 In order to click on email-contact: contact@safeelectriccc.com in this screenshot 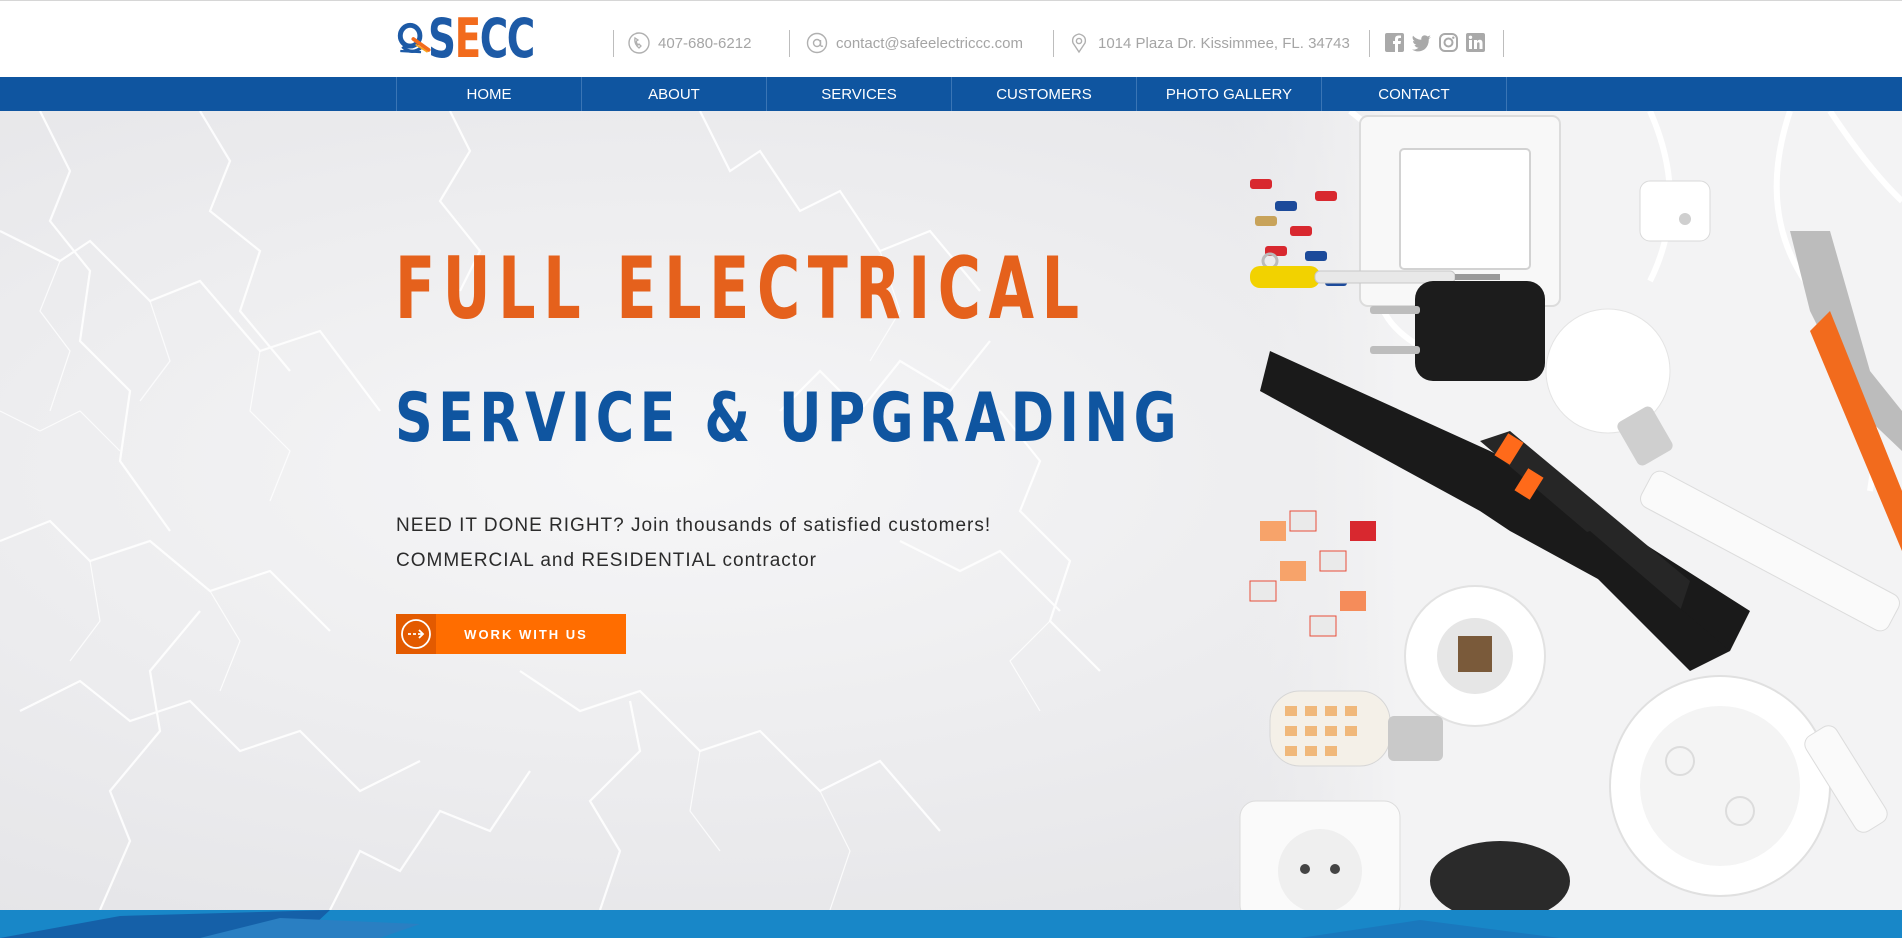, I will do `click(914, 43)`.